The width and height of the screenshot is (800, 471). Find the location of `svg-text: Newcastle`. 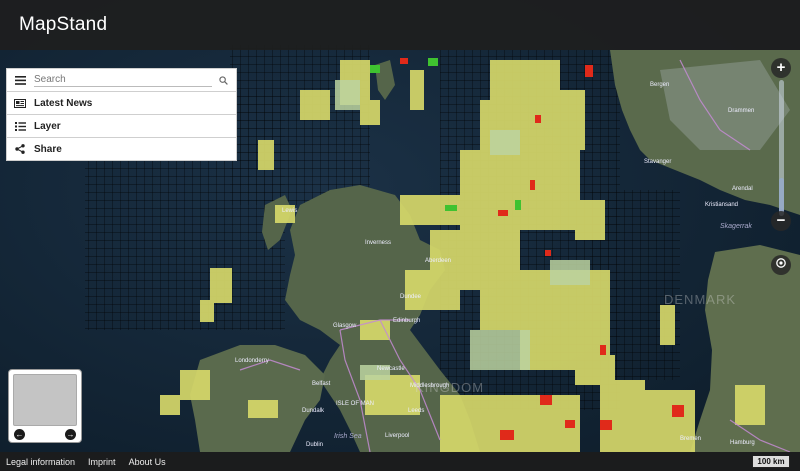

svg-text: Newcastle is located at coordinates (391, 369).